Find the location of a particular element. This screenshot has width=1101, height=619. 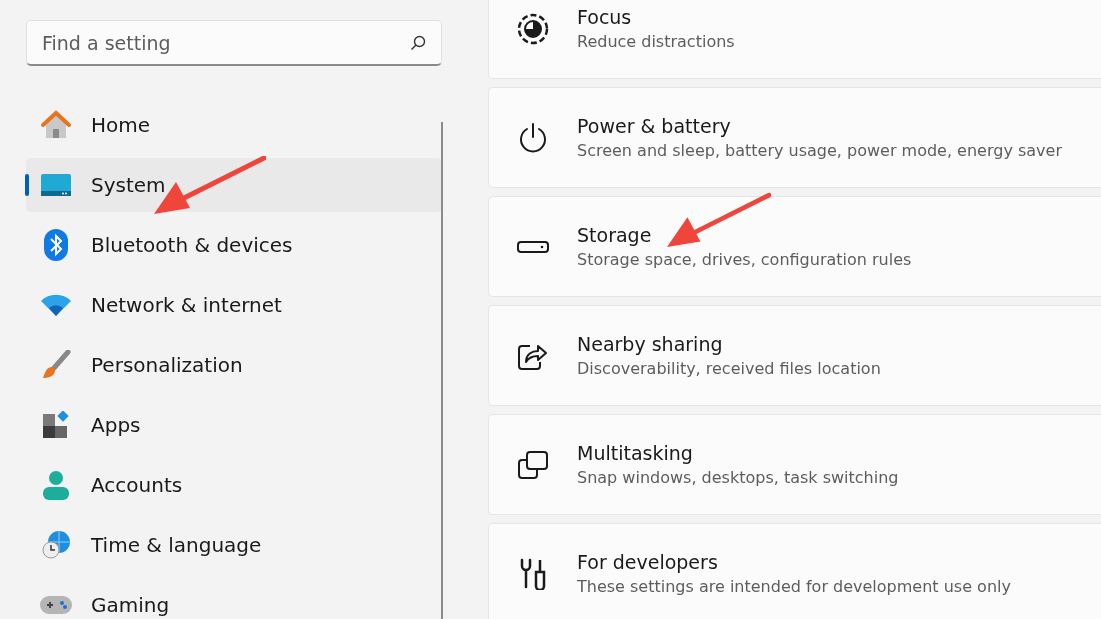

gamepad-icon is located at coordinates (56, 605).